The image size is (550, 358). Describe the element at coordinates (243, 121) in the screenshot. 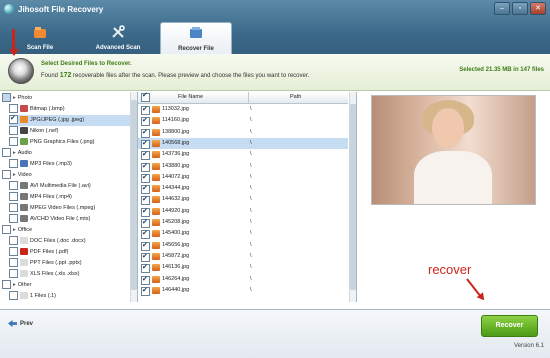

I see `table-row: 114160.jpg \` at that location.